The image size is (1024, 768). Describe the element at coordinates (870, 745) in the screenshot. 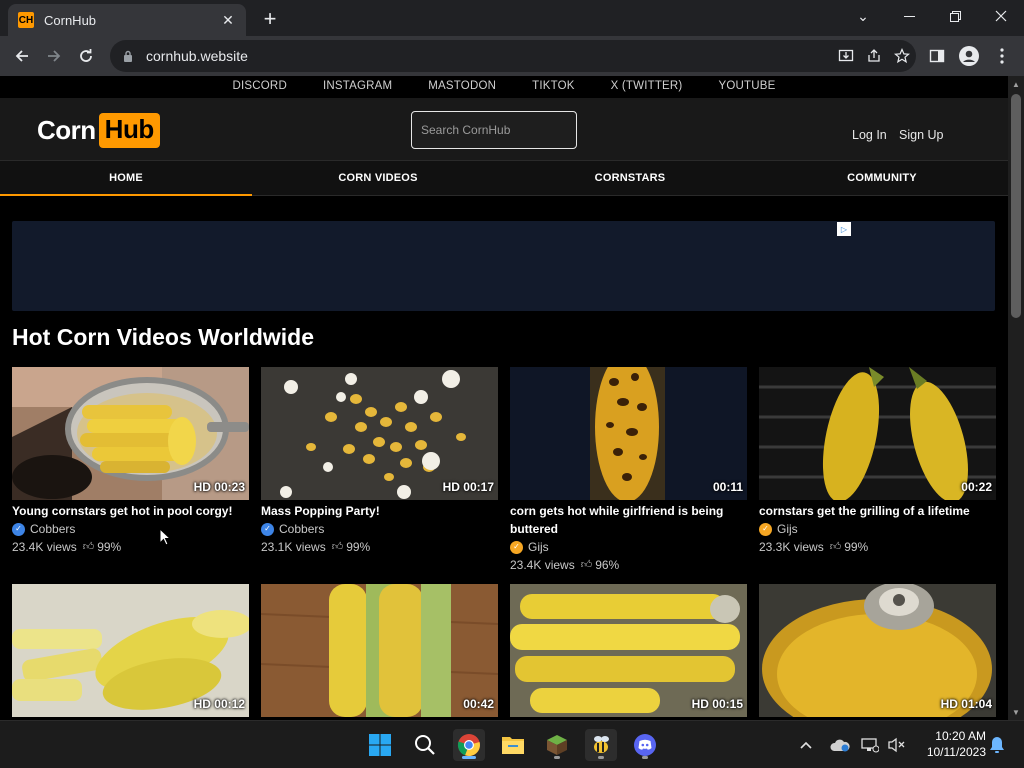

I see `network-icon` at that location.